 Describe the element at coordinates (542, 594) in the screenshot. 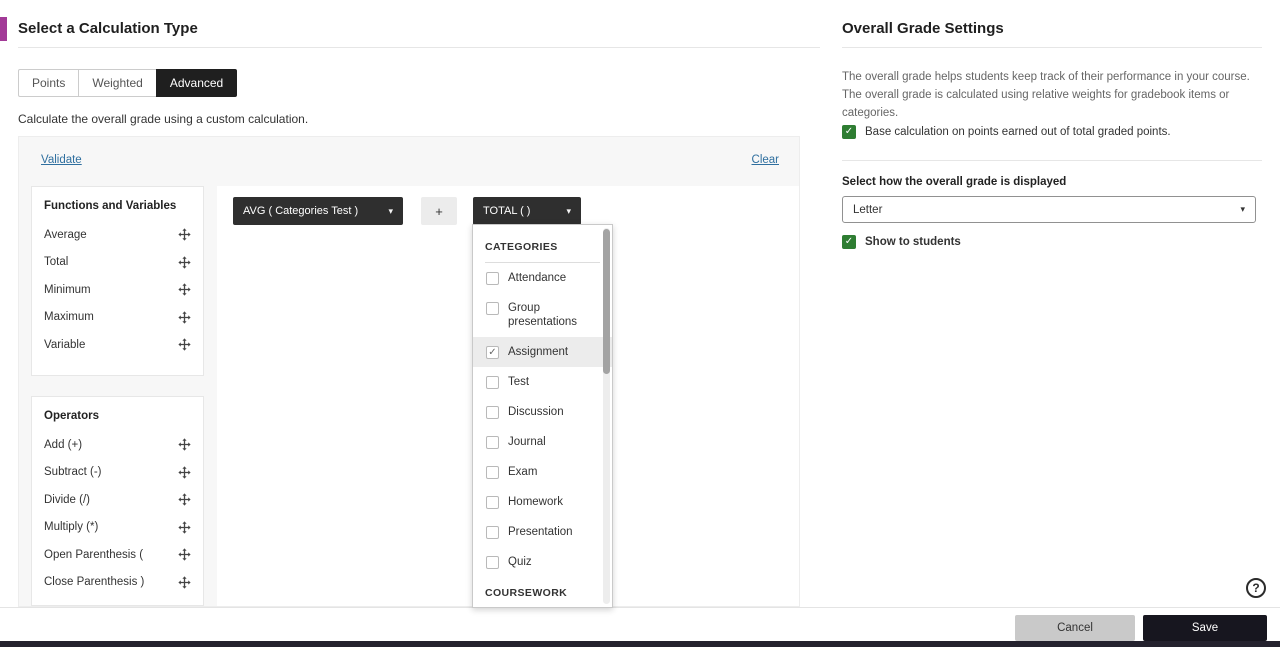

I see `coursework-section-header: COURSEWORK` at that location.